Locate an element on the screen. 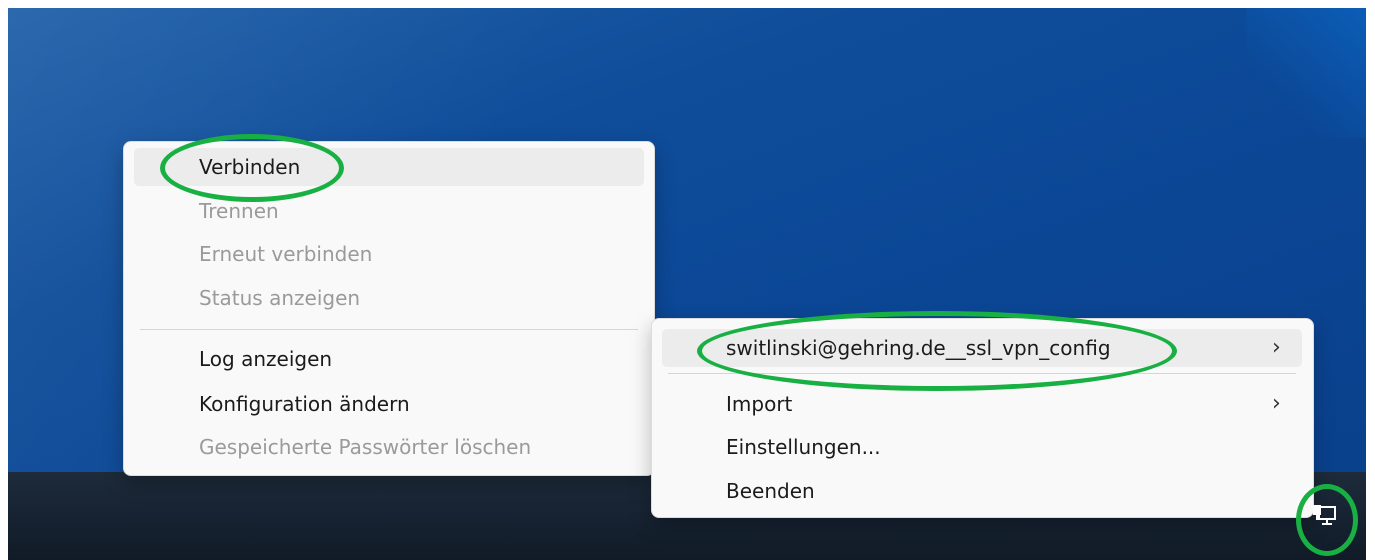 This screenshot has height=560, width=1375. menu-item-label: Konfiguration ändern is located at coordinates (304, 404).